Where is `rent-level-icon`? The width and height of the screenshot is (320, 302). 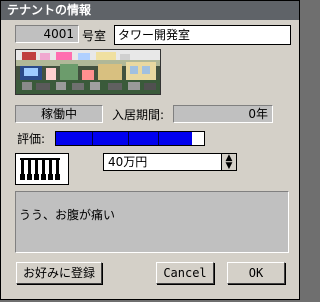
rent-level-icon is located at coordinates (40, 169).